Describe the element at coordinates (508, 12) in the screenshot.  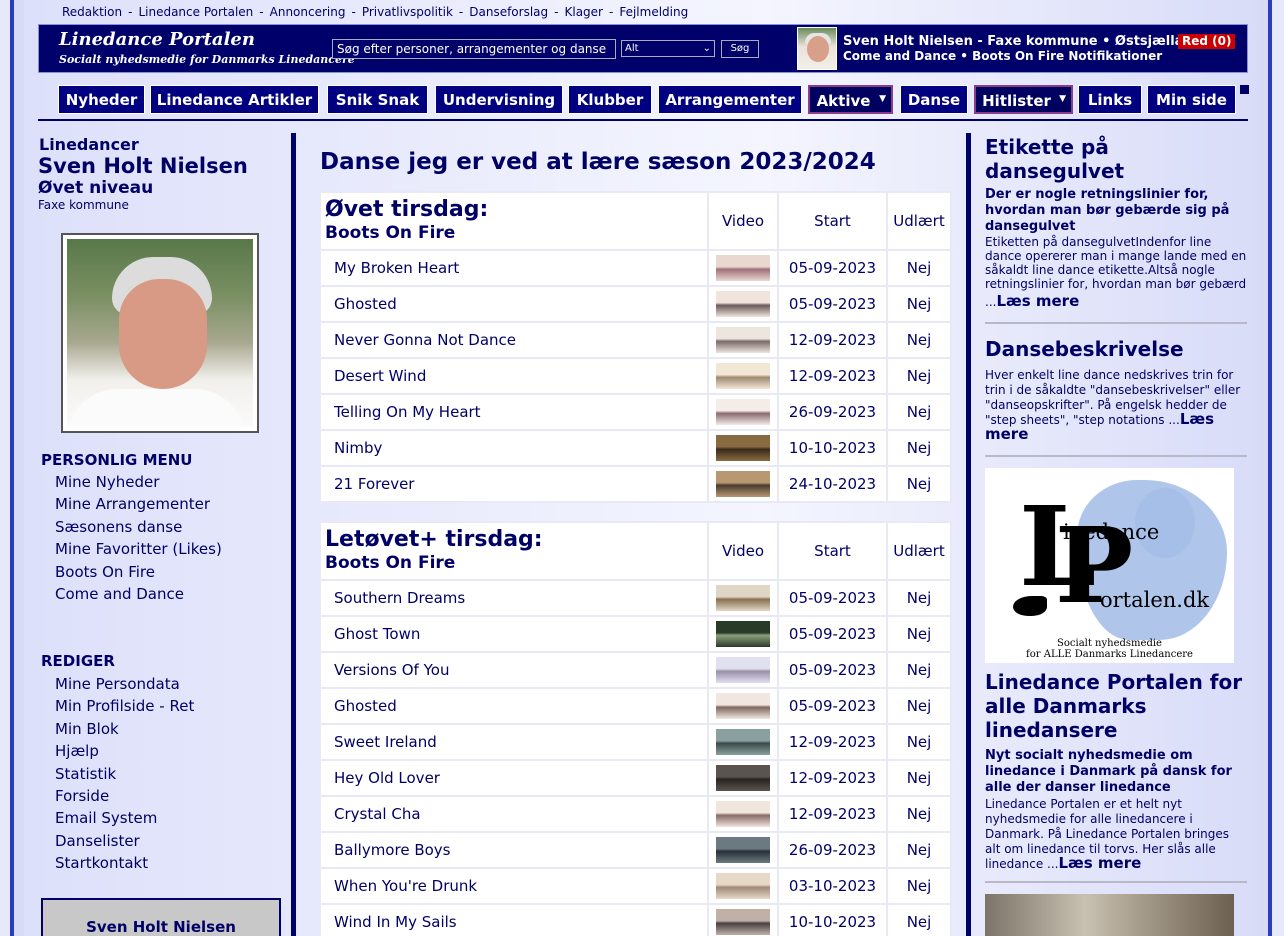
I see `top-link-danseforslag: Danseforslag` at that location.